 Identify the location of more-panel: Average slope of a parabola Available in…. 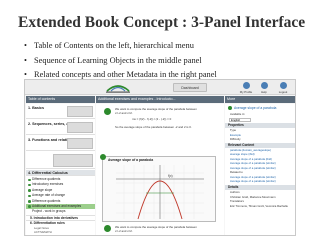
(260, 169).